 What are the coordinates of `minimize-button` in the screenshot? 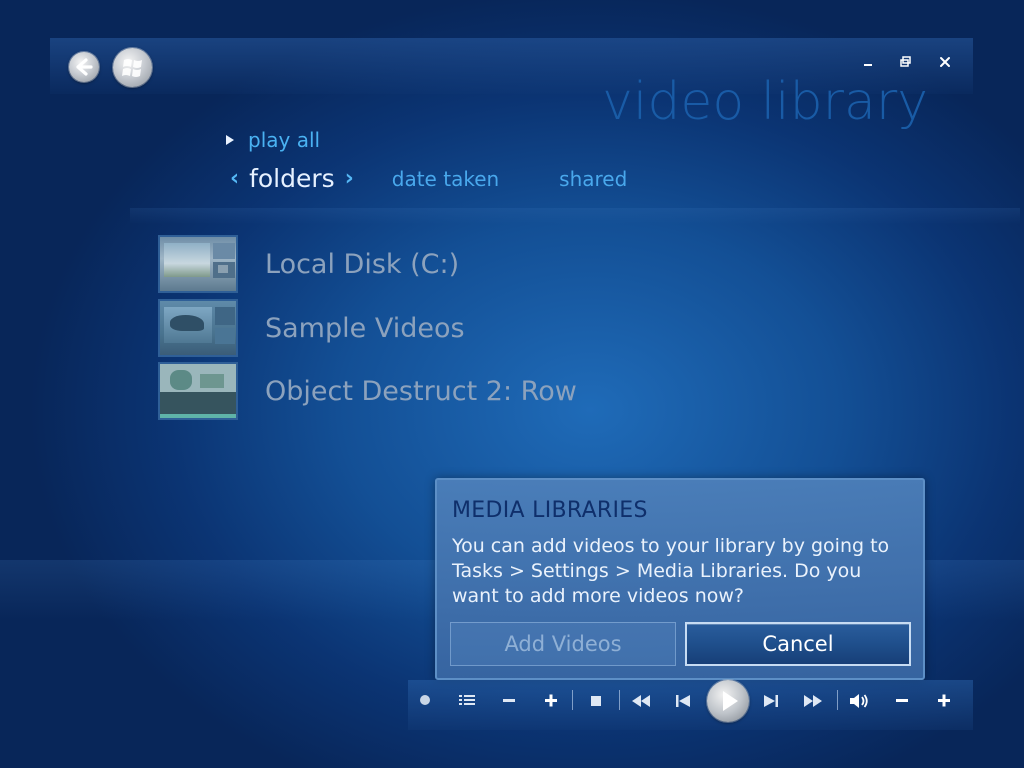 It's located at (868, 62).